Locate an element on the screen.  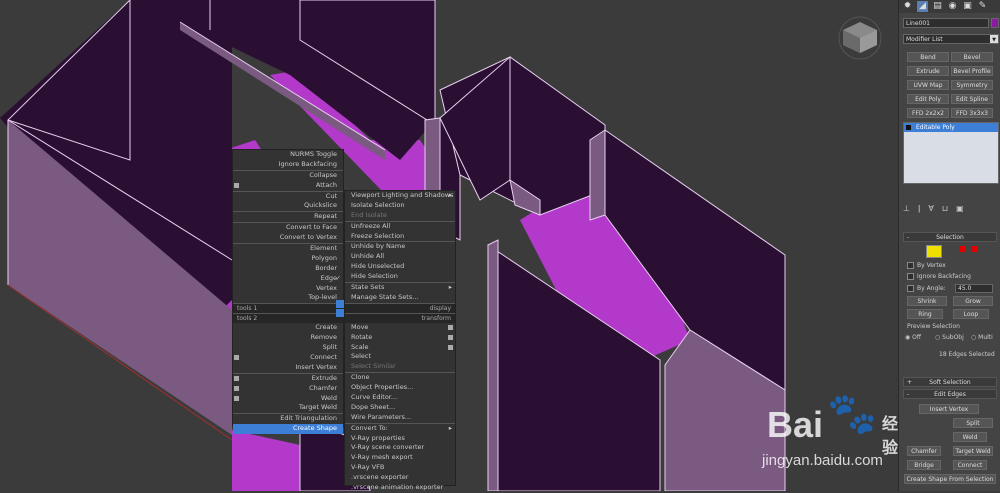
menu-item-border: Border is located at coordinates (288, 269).